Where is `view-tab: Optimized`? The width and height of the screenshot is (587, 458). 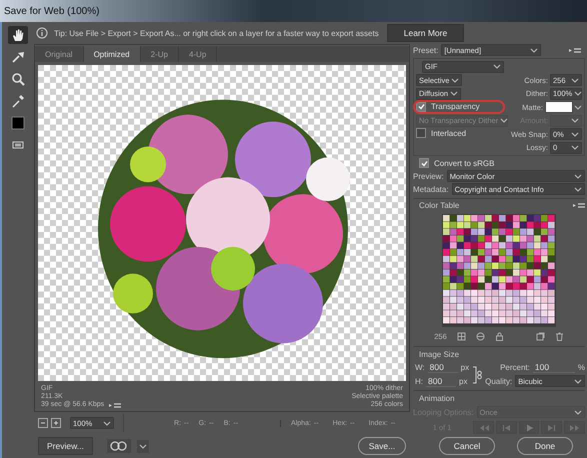 view-tab: Optimized is located at coordinates (112, 54).